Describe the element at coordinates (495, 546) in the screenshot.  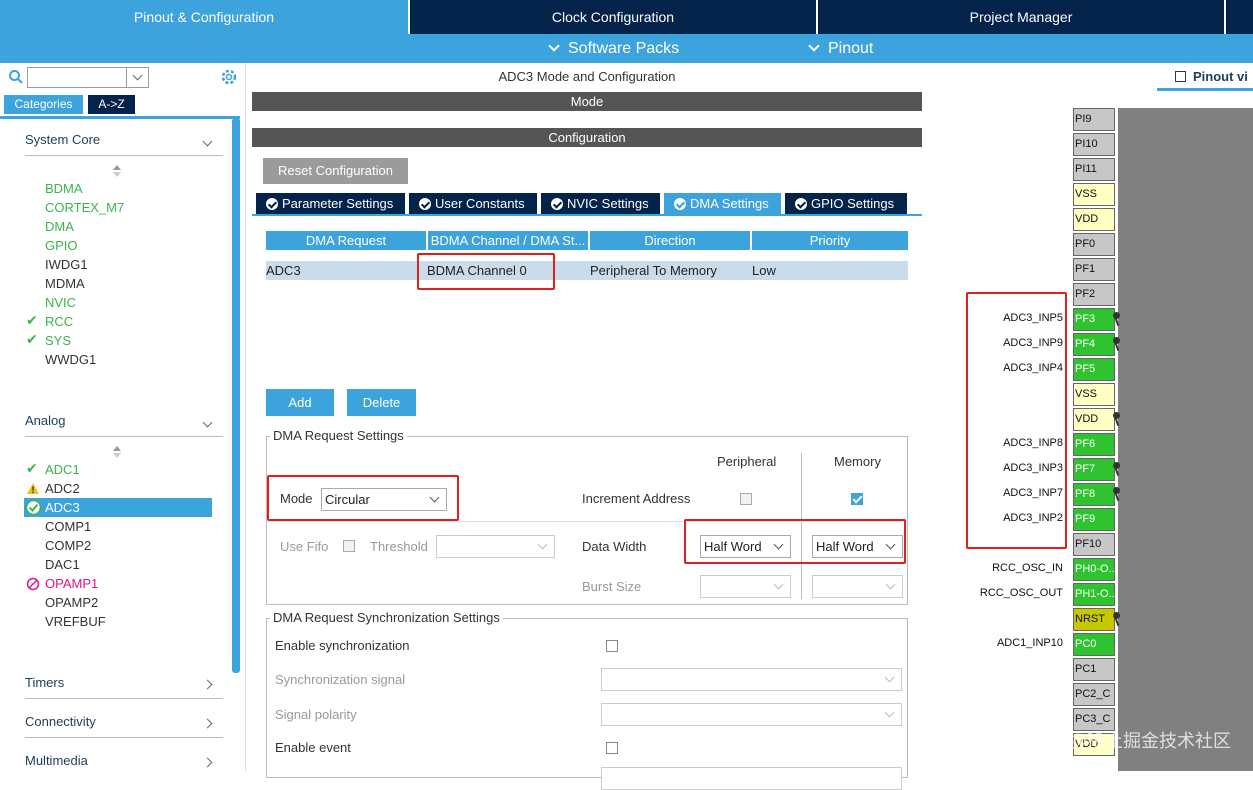
I see `threshold-select` at that location.